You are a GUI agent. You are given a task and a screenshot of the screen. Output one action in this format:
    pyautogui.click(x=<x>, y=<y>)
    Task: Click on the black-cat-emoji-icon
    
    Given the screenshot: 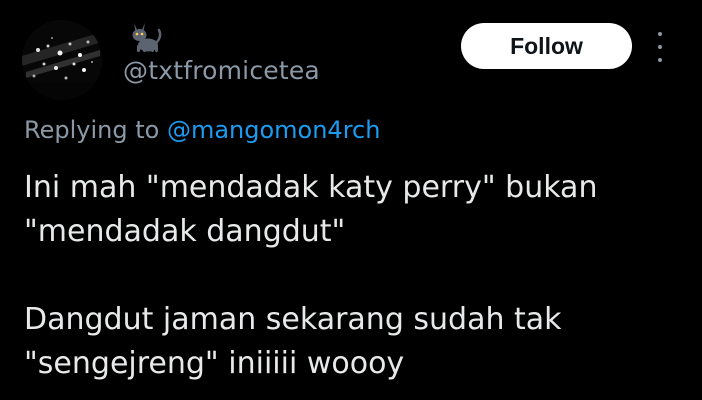 What is the action you would take?
    pyautogui.click(x=144, y=36)
    